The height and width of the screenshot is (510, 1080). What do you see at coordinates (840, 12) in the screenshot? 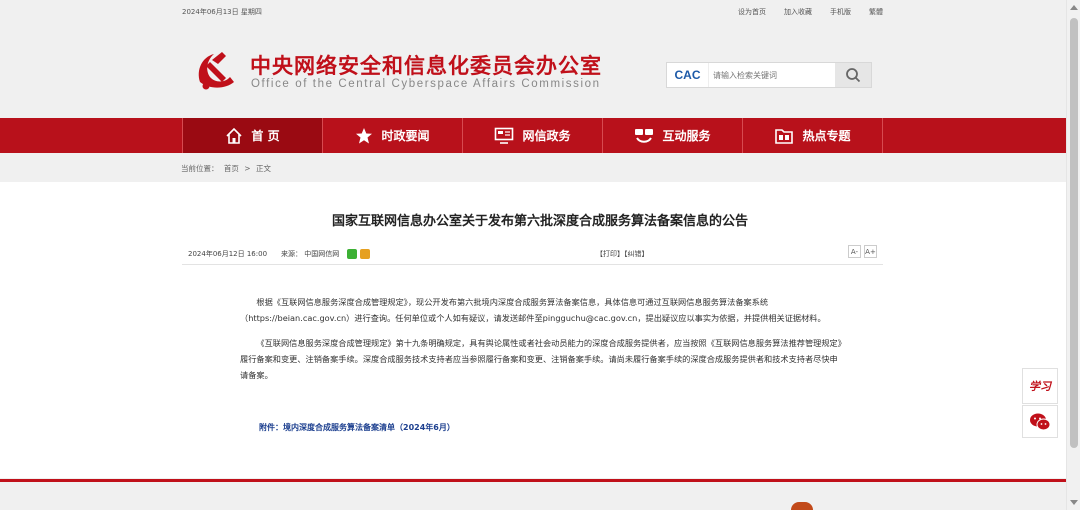
I see `mobile-version-link: 手机版` at bounding box center [840, 12].